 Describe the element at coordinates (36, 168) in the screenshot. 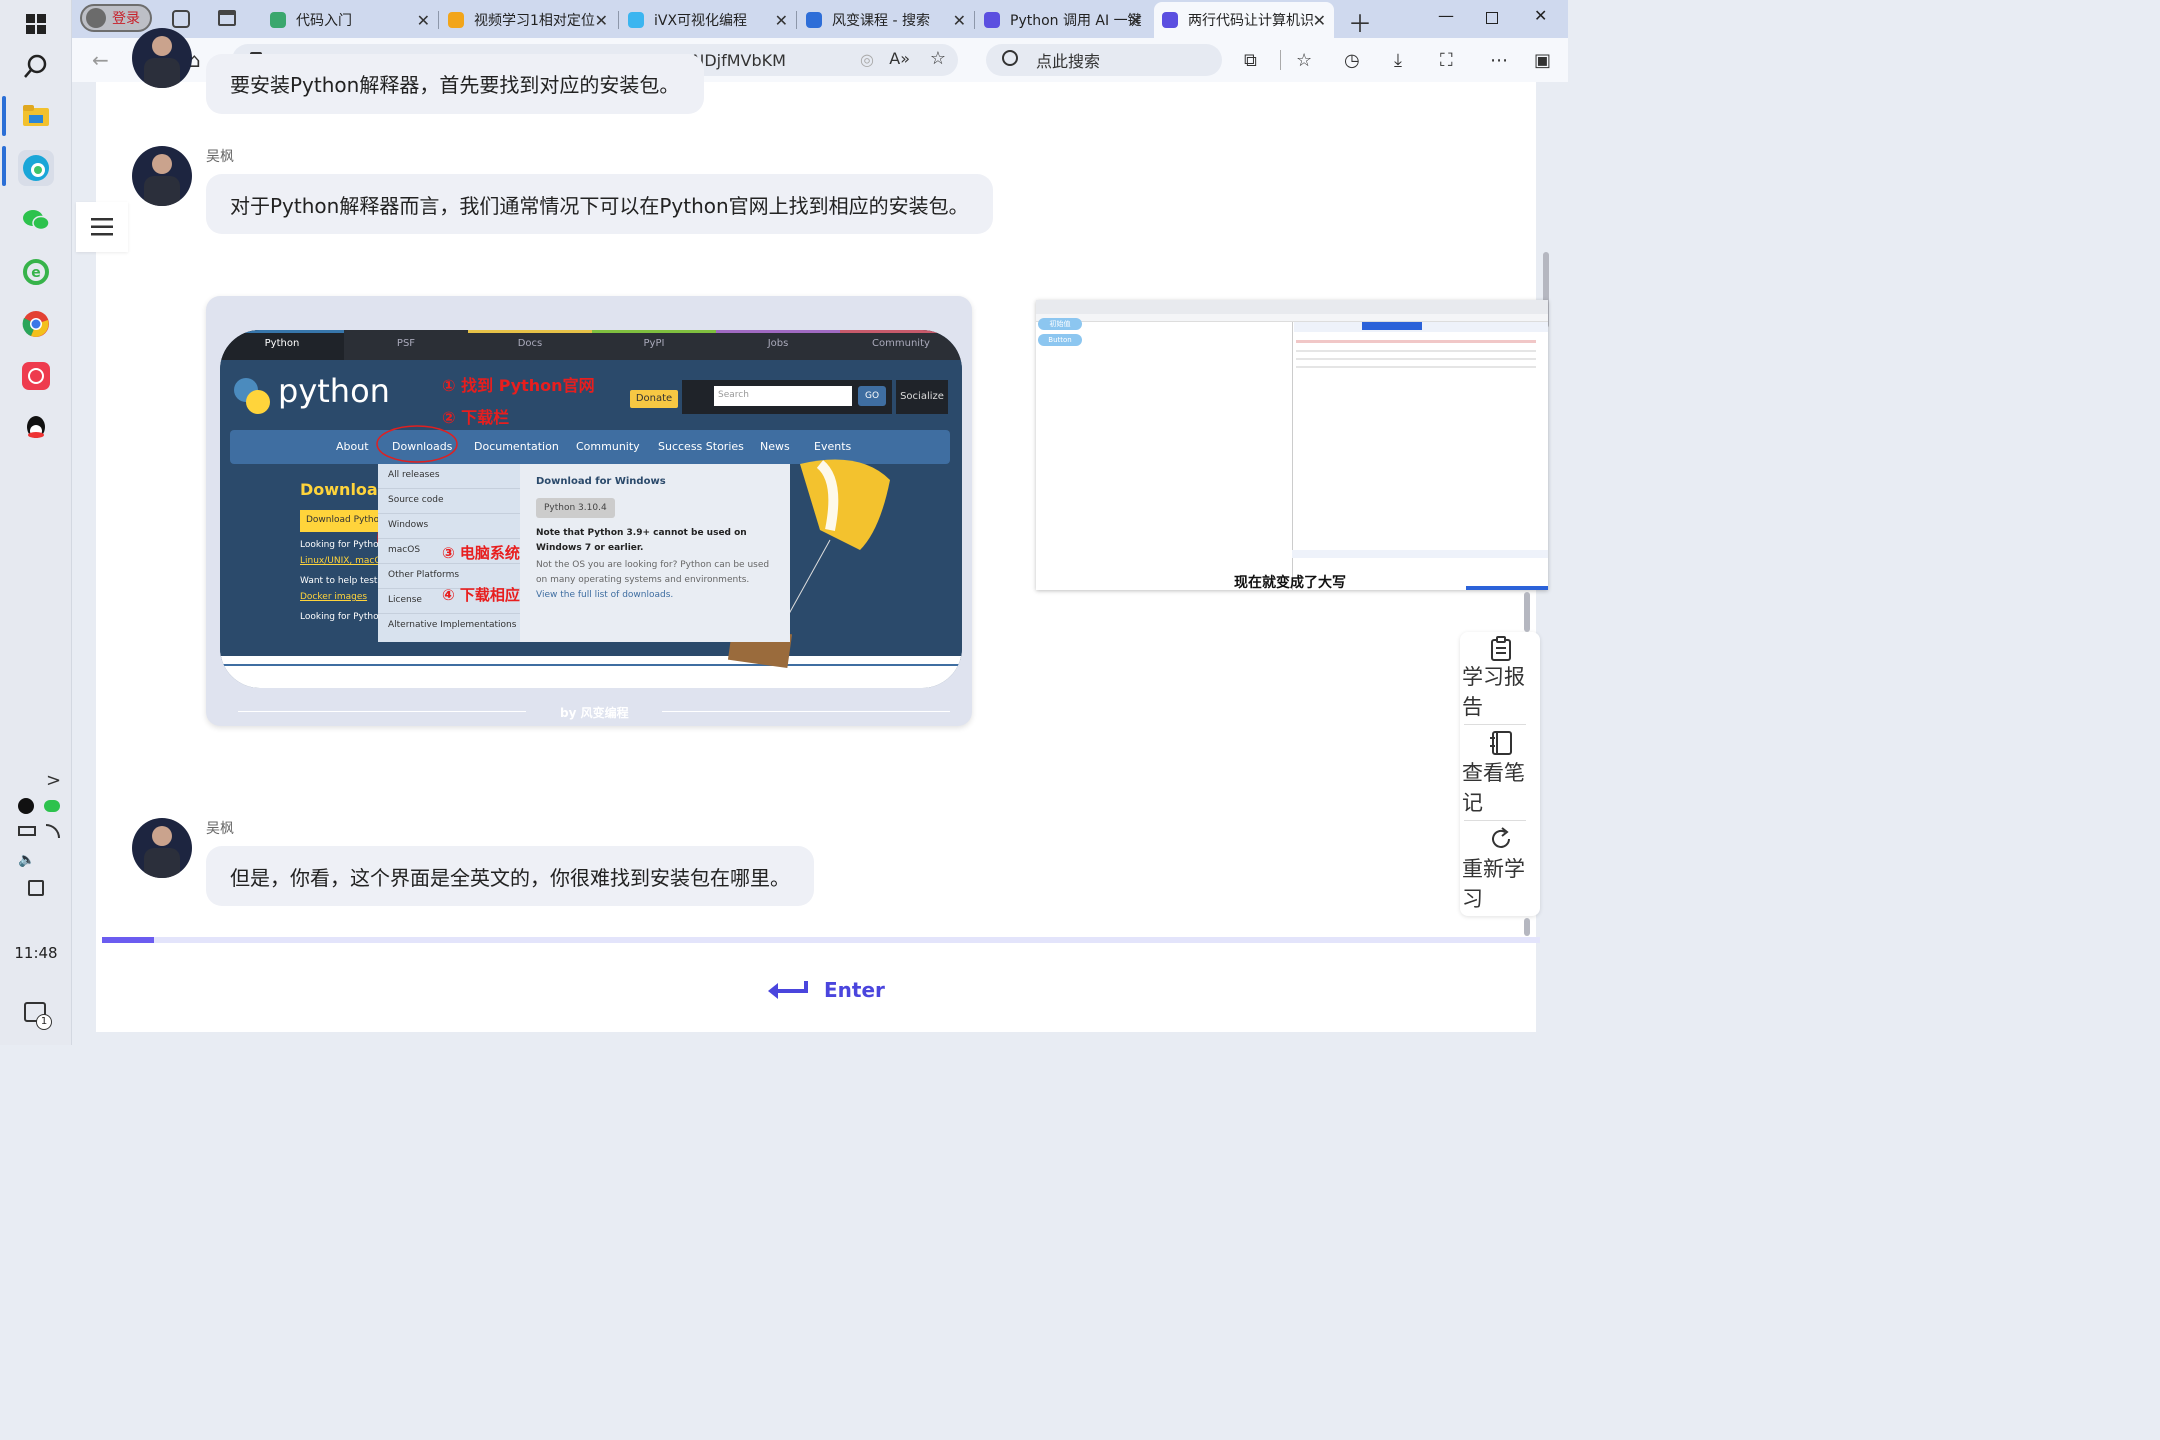

I see `edge-icon` at that location.